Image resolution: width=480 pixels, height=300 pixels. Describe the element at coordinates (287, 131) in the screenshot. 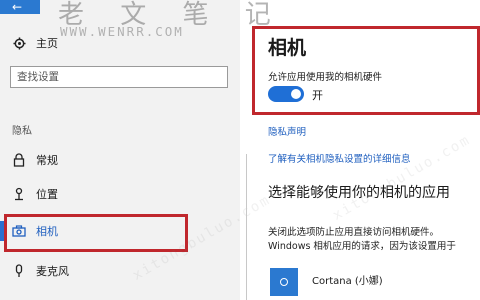

I see `privacy-statement-link: 隐私声明` at that location.